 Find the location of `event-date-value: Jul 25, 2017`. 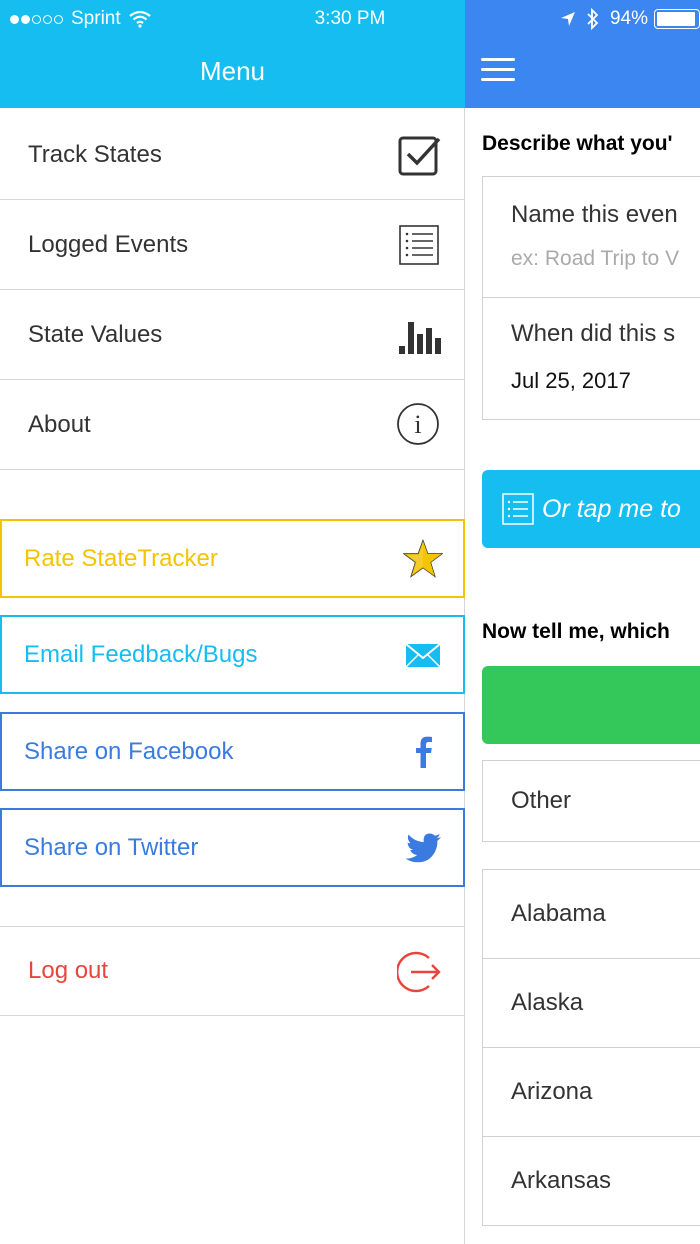

event-date-value: Jul 25, 2017 is located at coordinates (571, 381).